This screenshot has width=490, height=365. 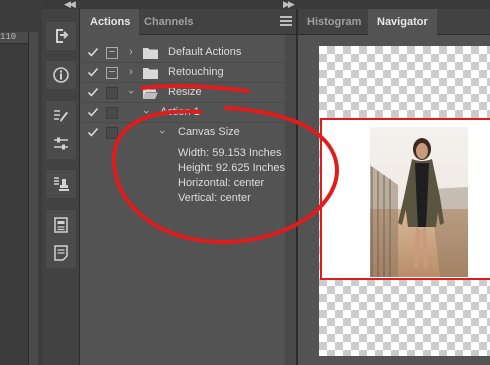 What do you see at coordinates (205, 52) in the screenshot?
I see `action-set-label: Default Actions` at bounding box center [205, 52].